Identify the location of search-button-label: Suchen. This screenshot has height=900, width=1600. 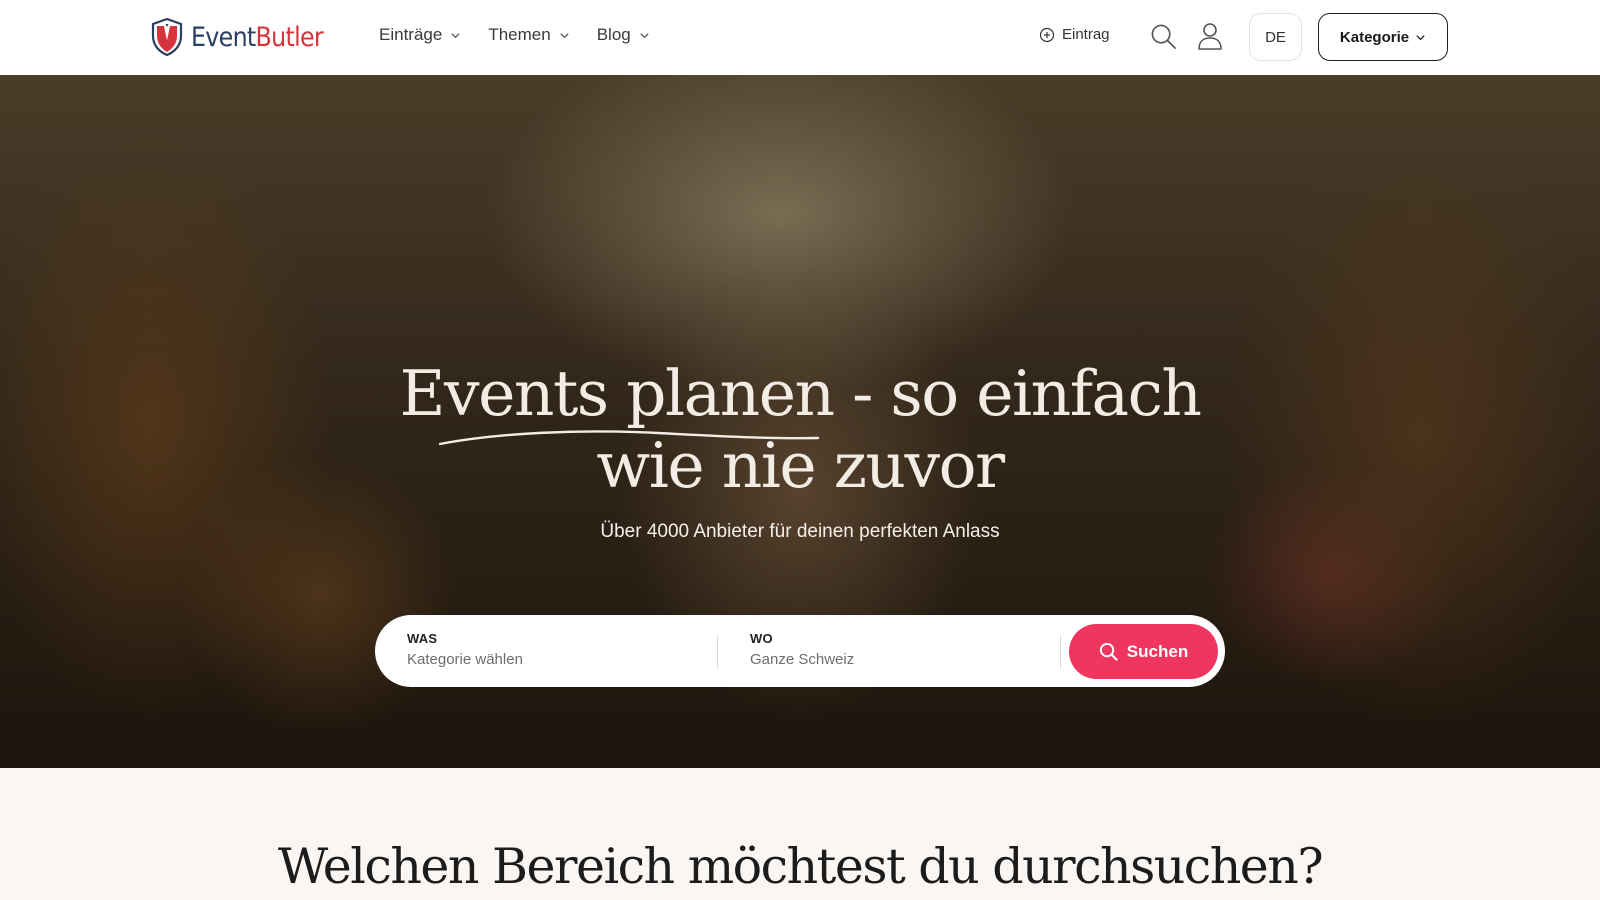
(1157, 651).